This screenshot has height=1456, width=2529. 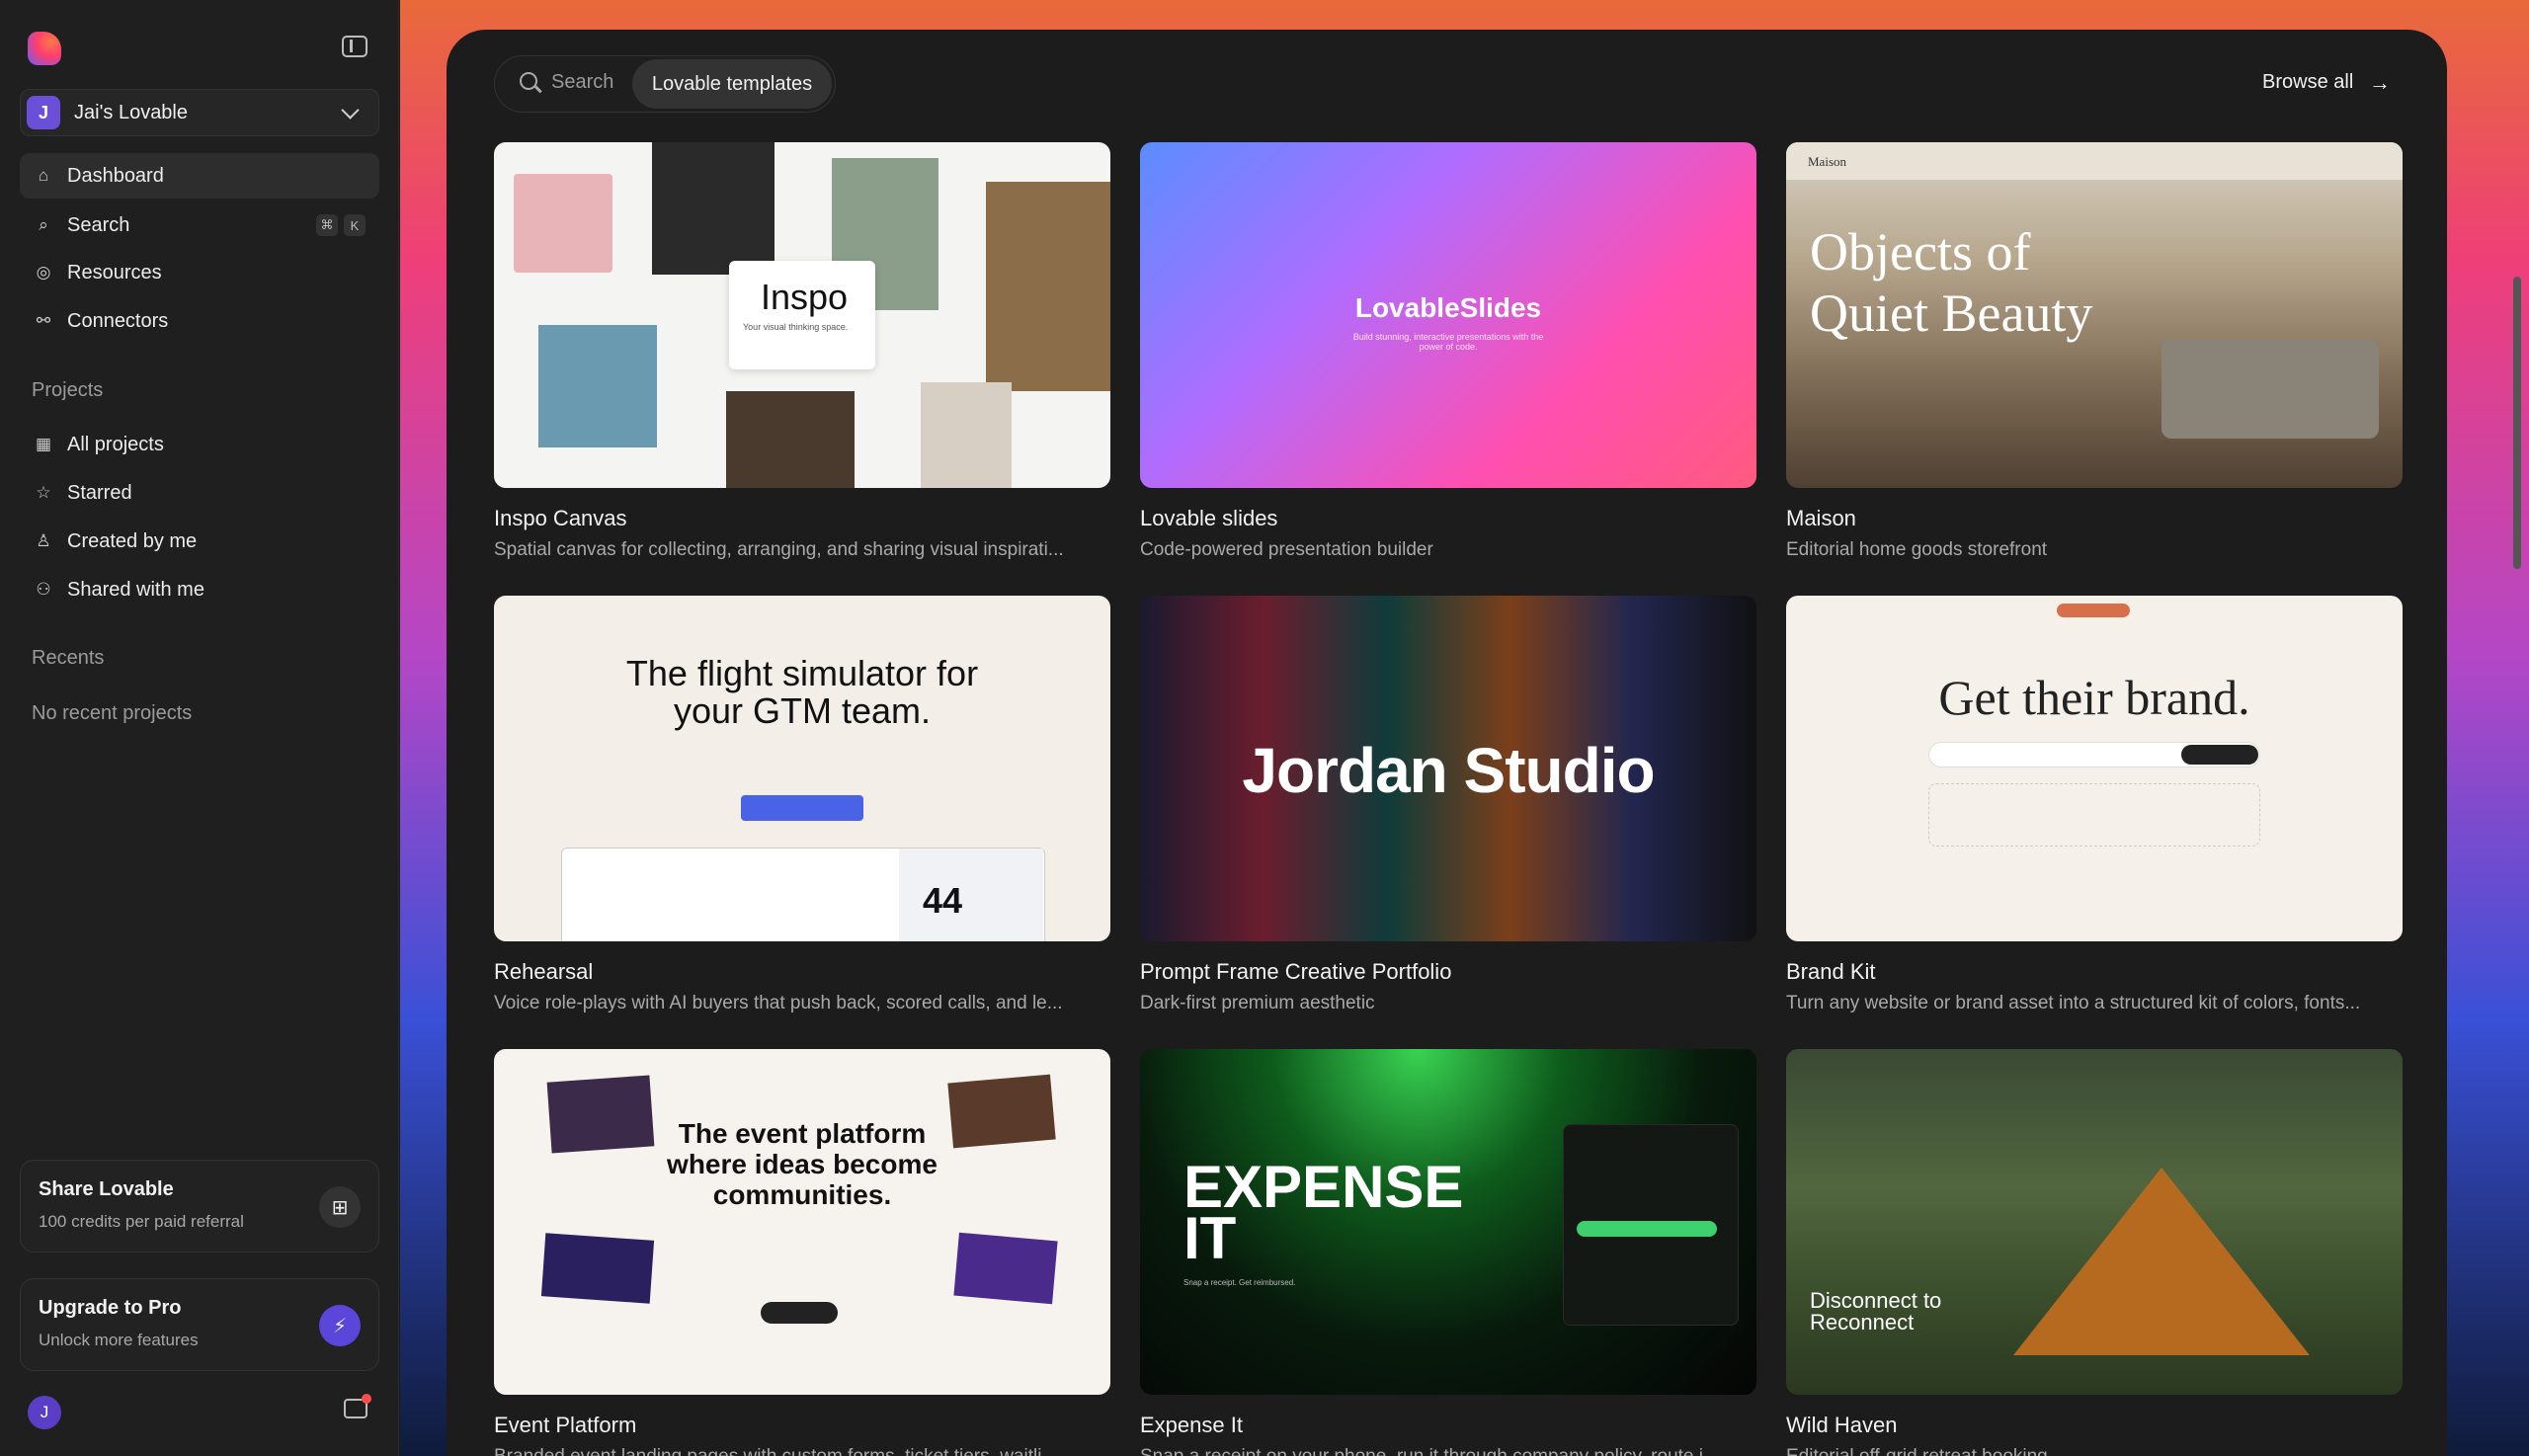 I want to click on template-preview-jordan-studio: Jordan Studio, so click(x=1448, y=768).